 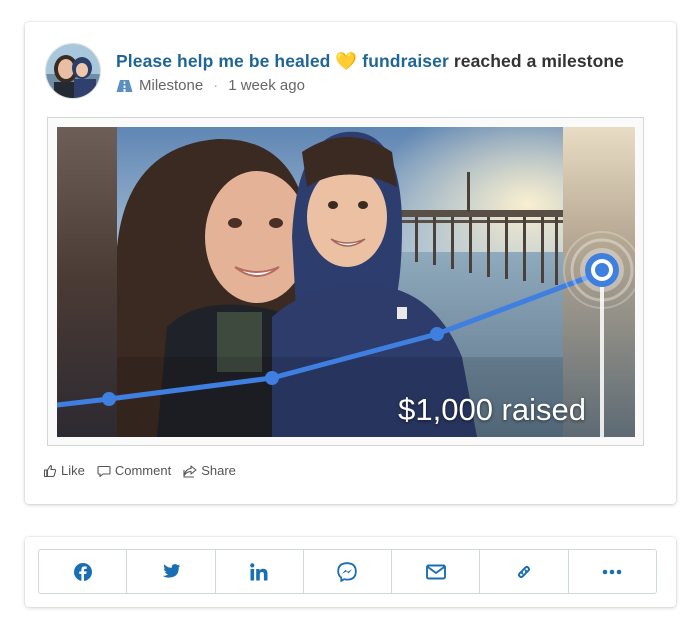 I want to click on share-button: Share, so click(x=209, y=470).